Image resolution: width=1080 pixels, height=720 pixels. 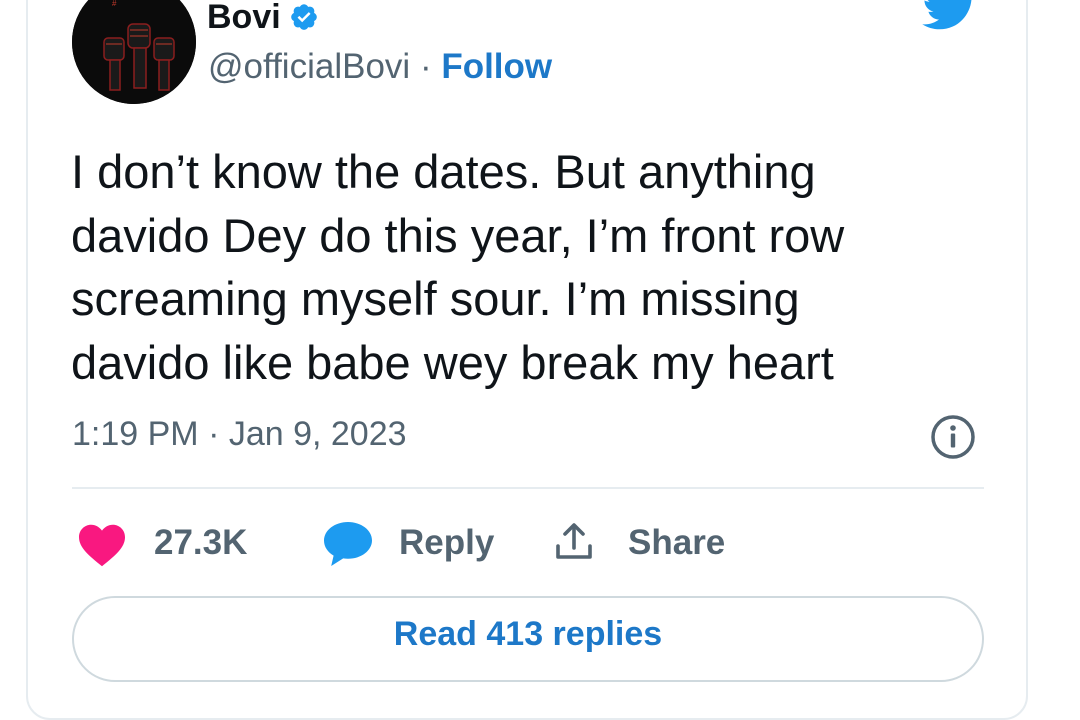 What do you see at coordinates (446, 543) in the screenshot?
I see `reply-button: Reply` at bounding box center [446, 543].